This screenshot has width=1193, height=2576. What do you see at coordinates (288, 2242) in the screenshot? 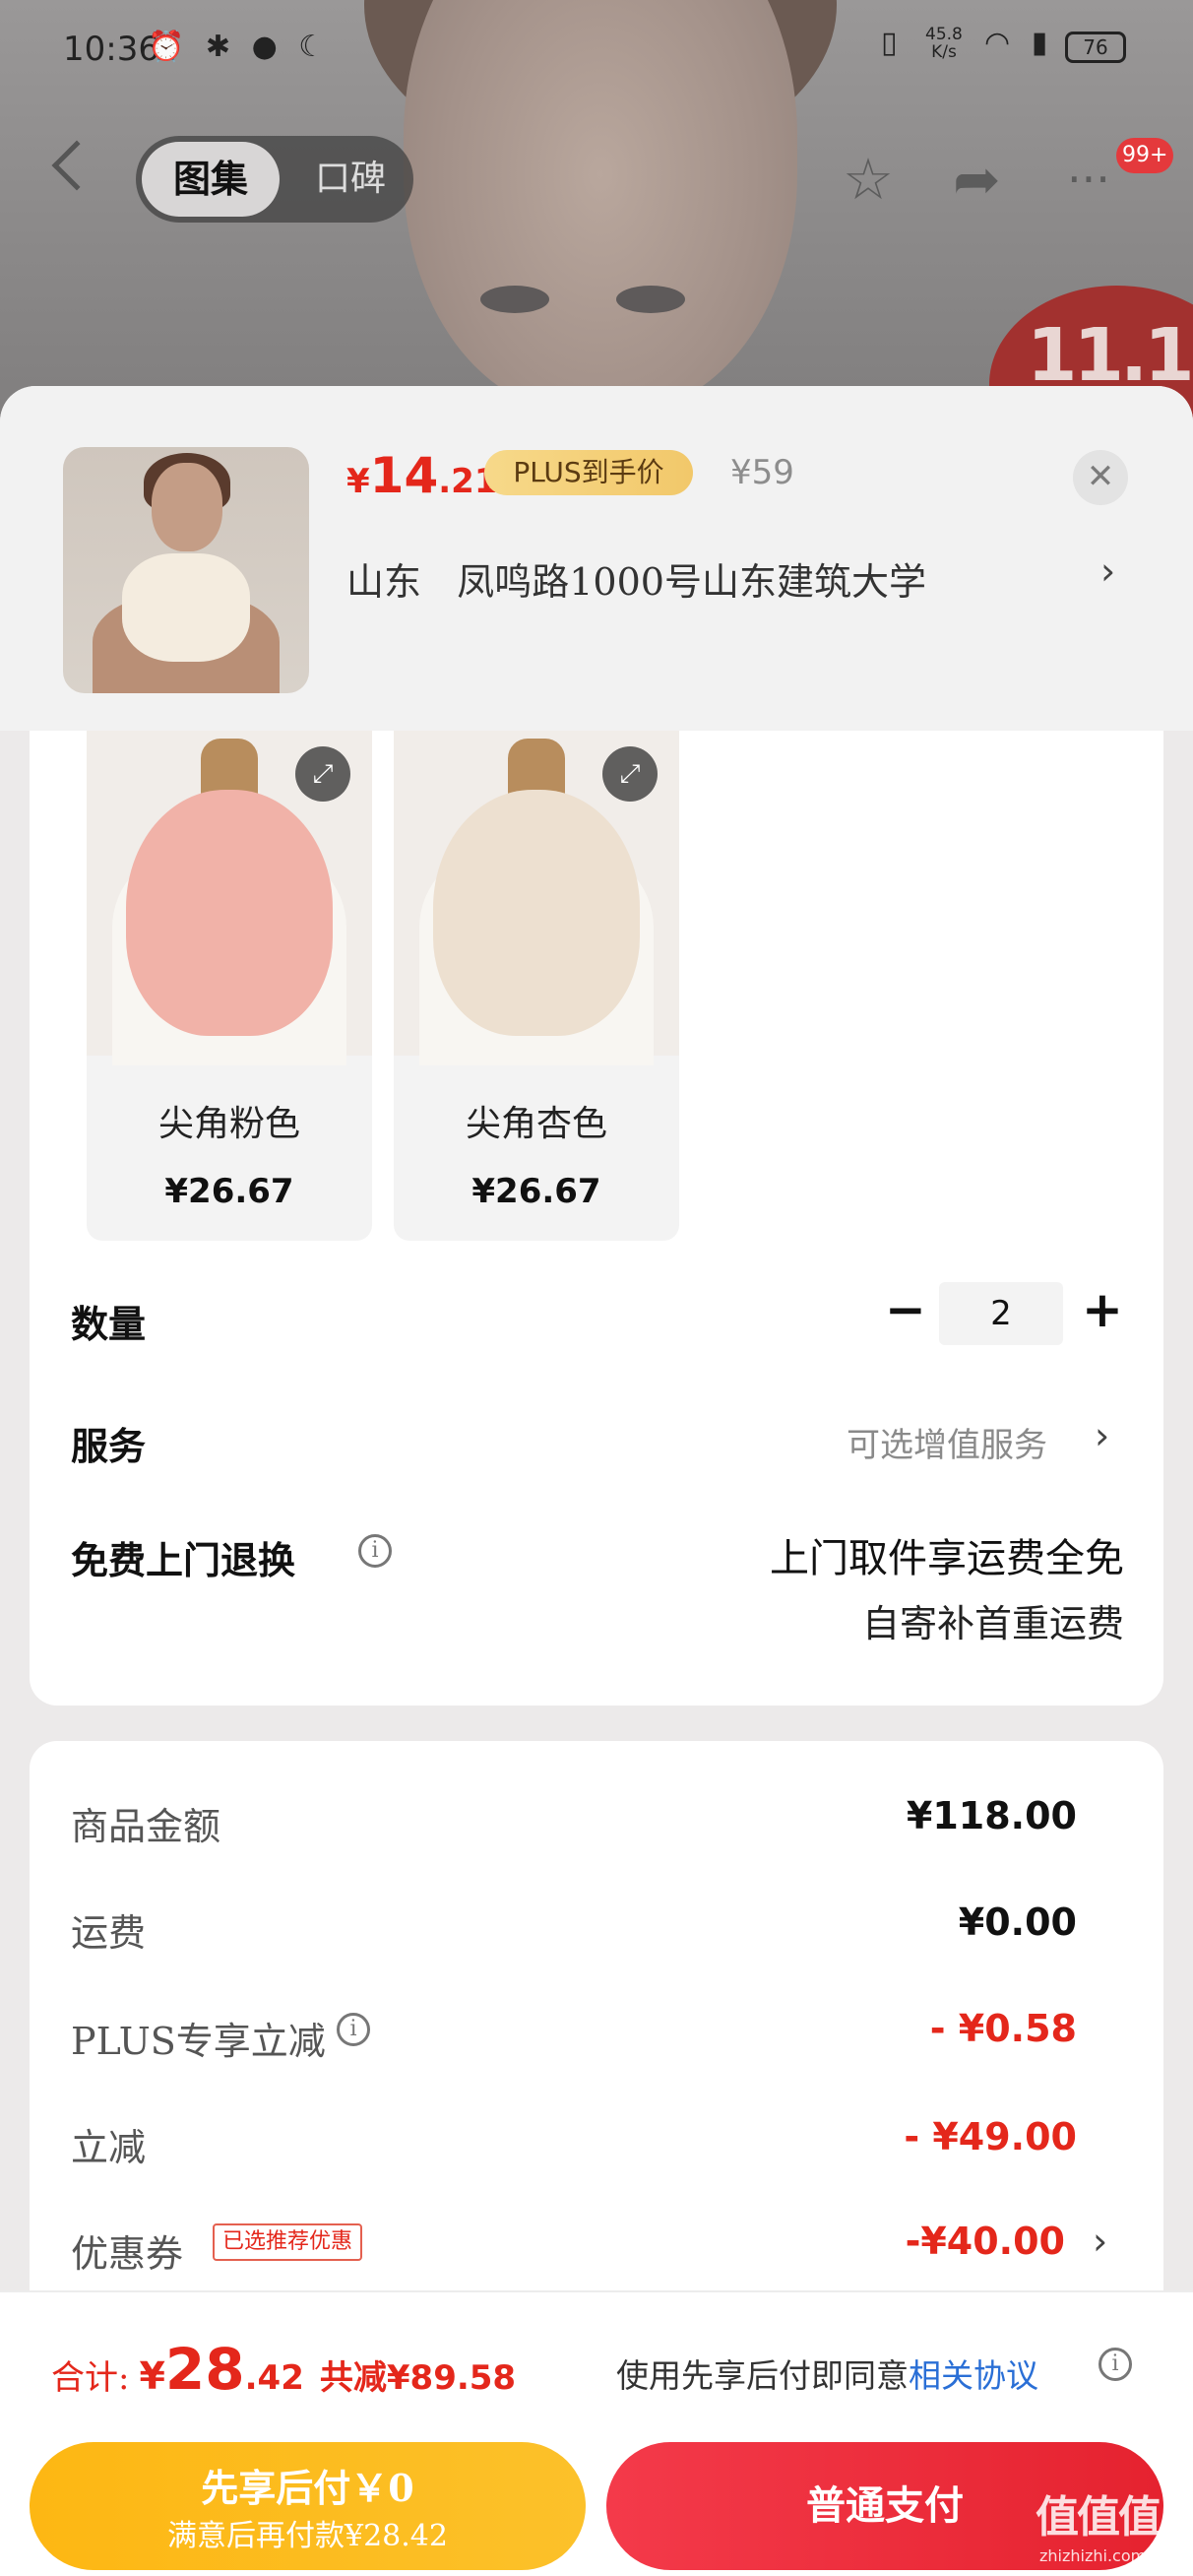
I see `coupon-recommended-tag: 已选推荐优惠` at bounding box center [288, 2242].